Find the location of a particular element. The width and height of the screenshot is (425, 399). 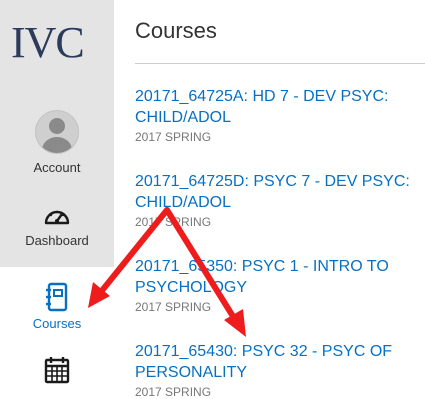

user-avatar-icon is located at coordinates (57, 132).